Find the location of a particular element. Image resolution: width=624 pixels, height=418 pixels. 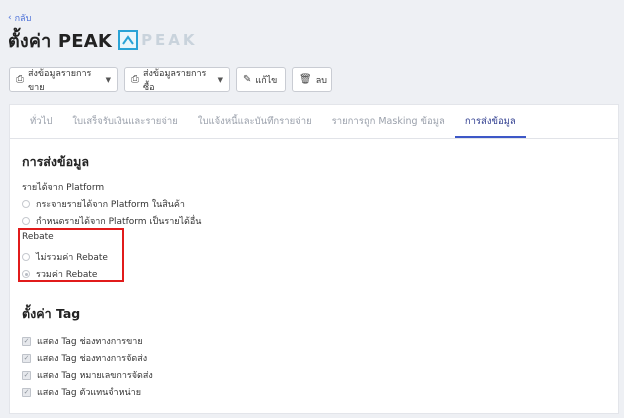

send-purchase-label: ส่งข้อมูลรายการซื้อ is located at coordinates (175, 80).